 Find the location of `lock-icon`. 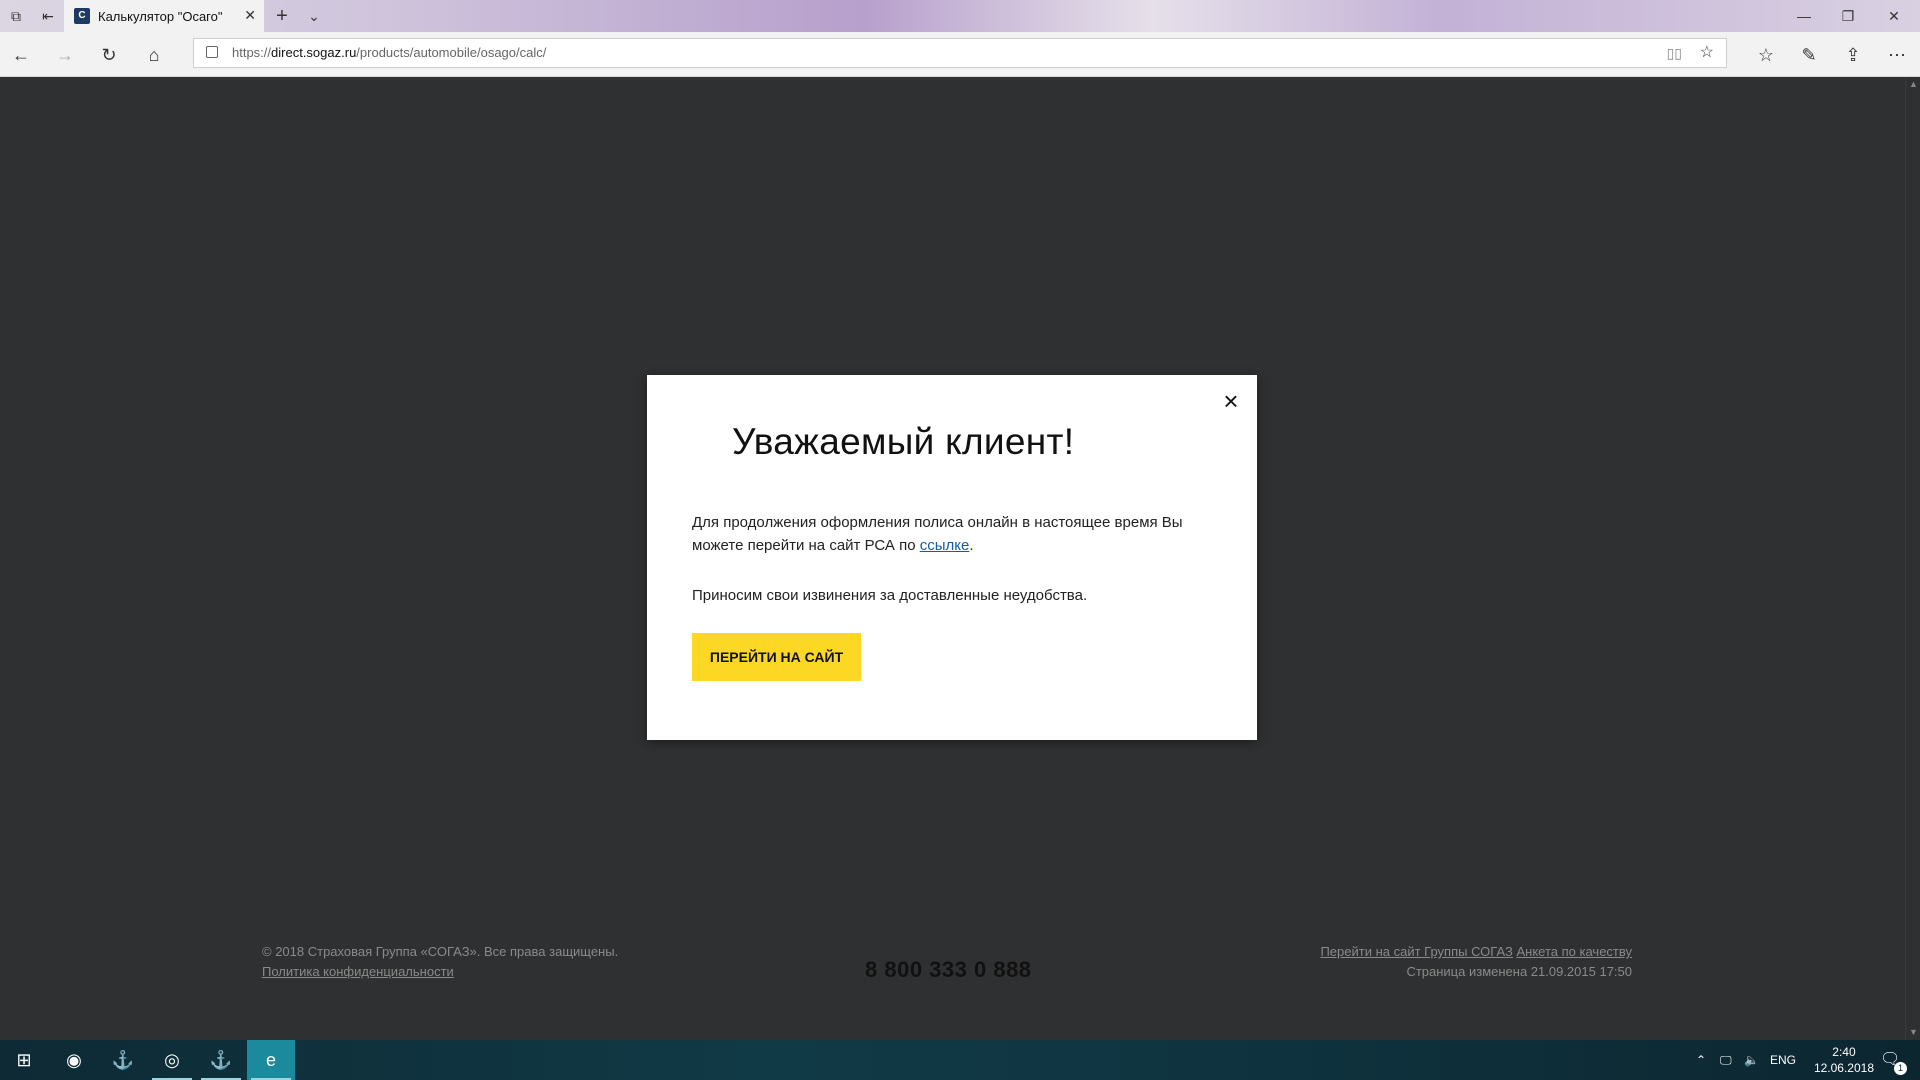

lock-icon is located at coordinates (212, 52).